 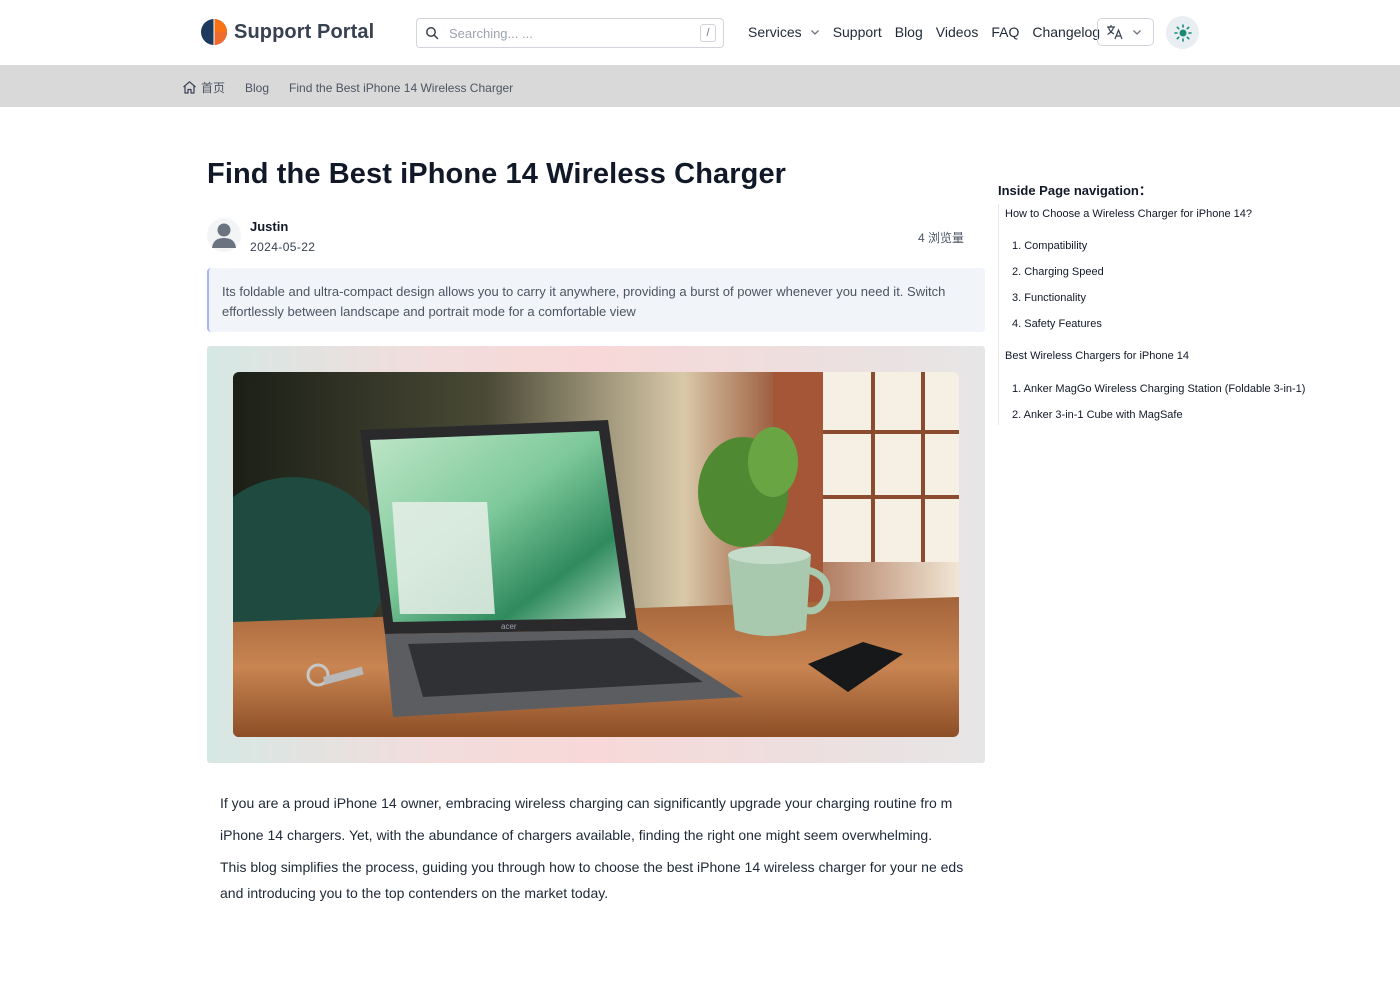 I want to click on breadcrumb-home: 首页, so click(x=203, y=87).